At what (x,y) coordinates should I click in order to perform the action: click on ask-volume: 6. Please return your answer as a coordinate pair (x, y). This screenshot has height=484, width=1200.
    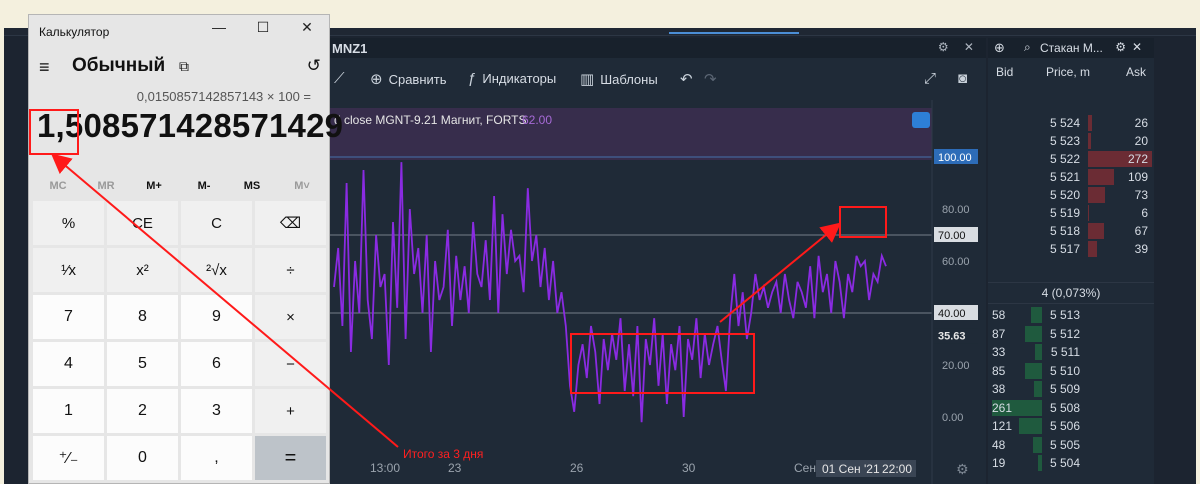
    Looking at the image, I should click on (1144, 213).